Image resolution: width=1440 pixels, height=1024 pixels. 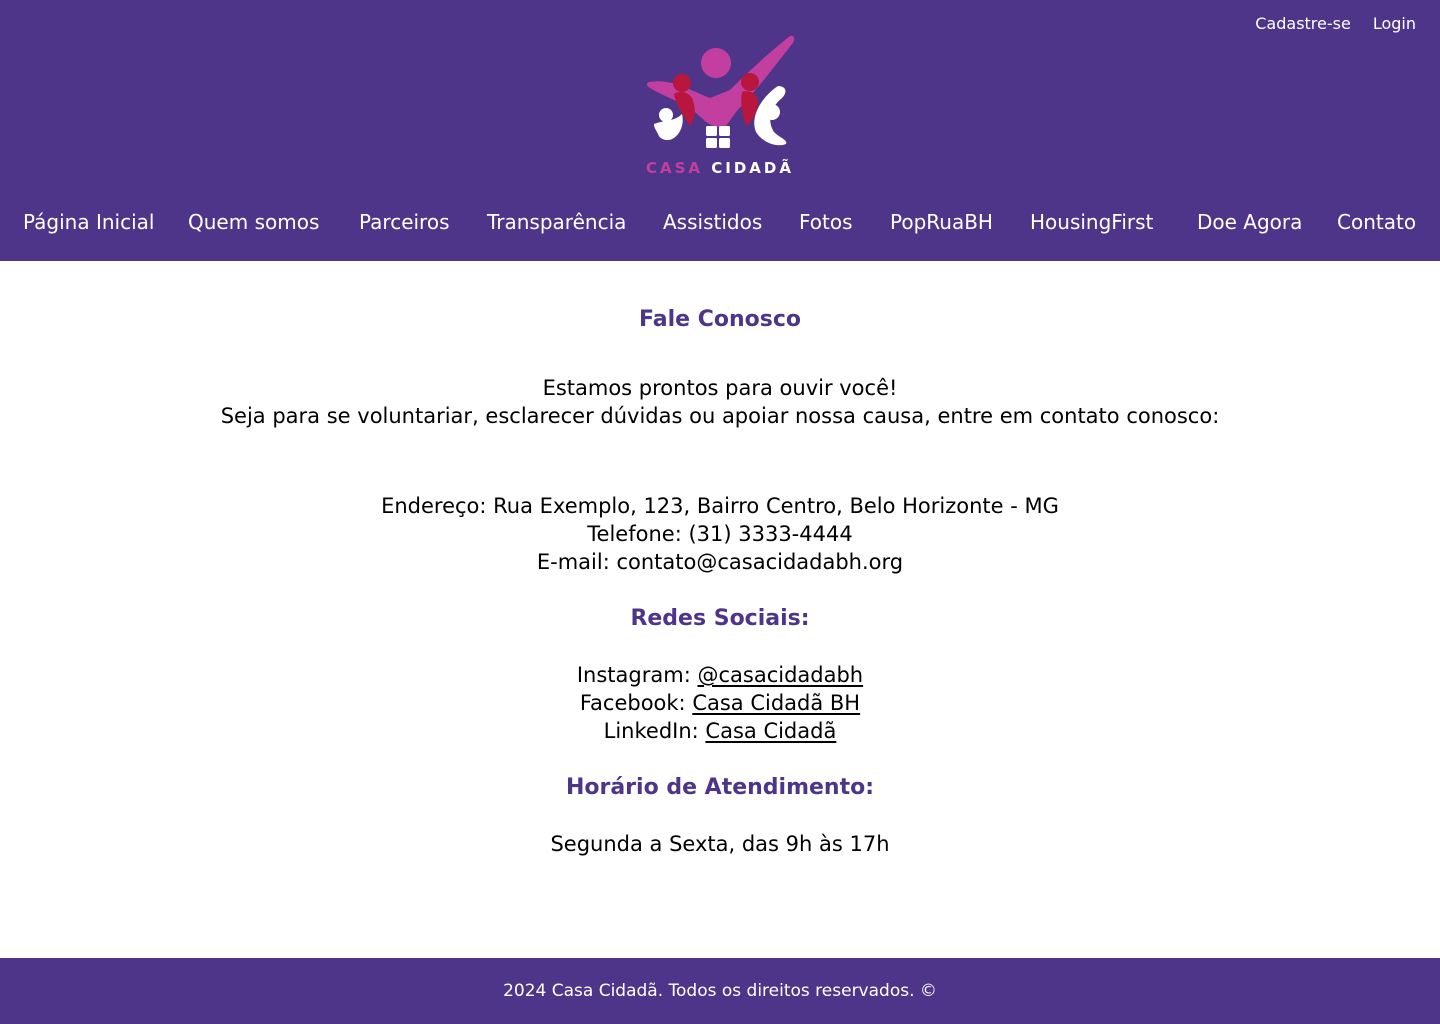 I want to click on logo-word-casa: CASA, so click(x=675, y=168).